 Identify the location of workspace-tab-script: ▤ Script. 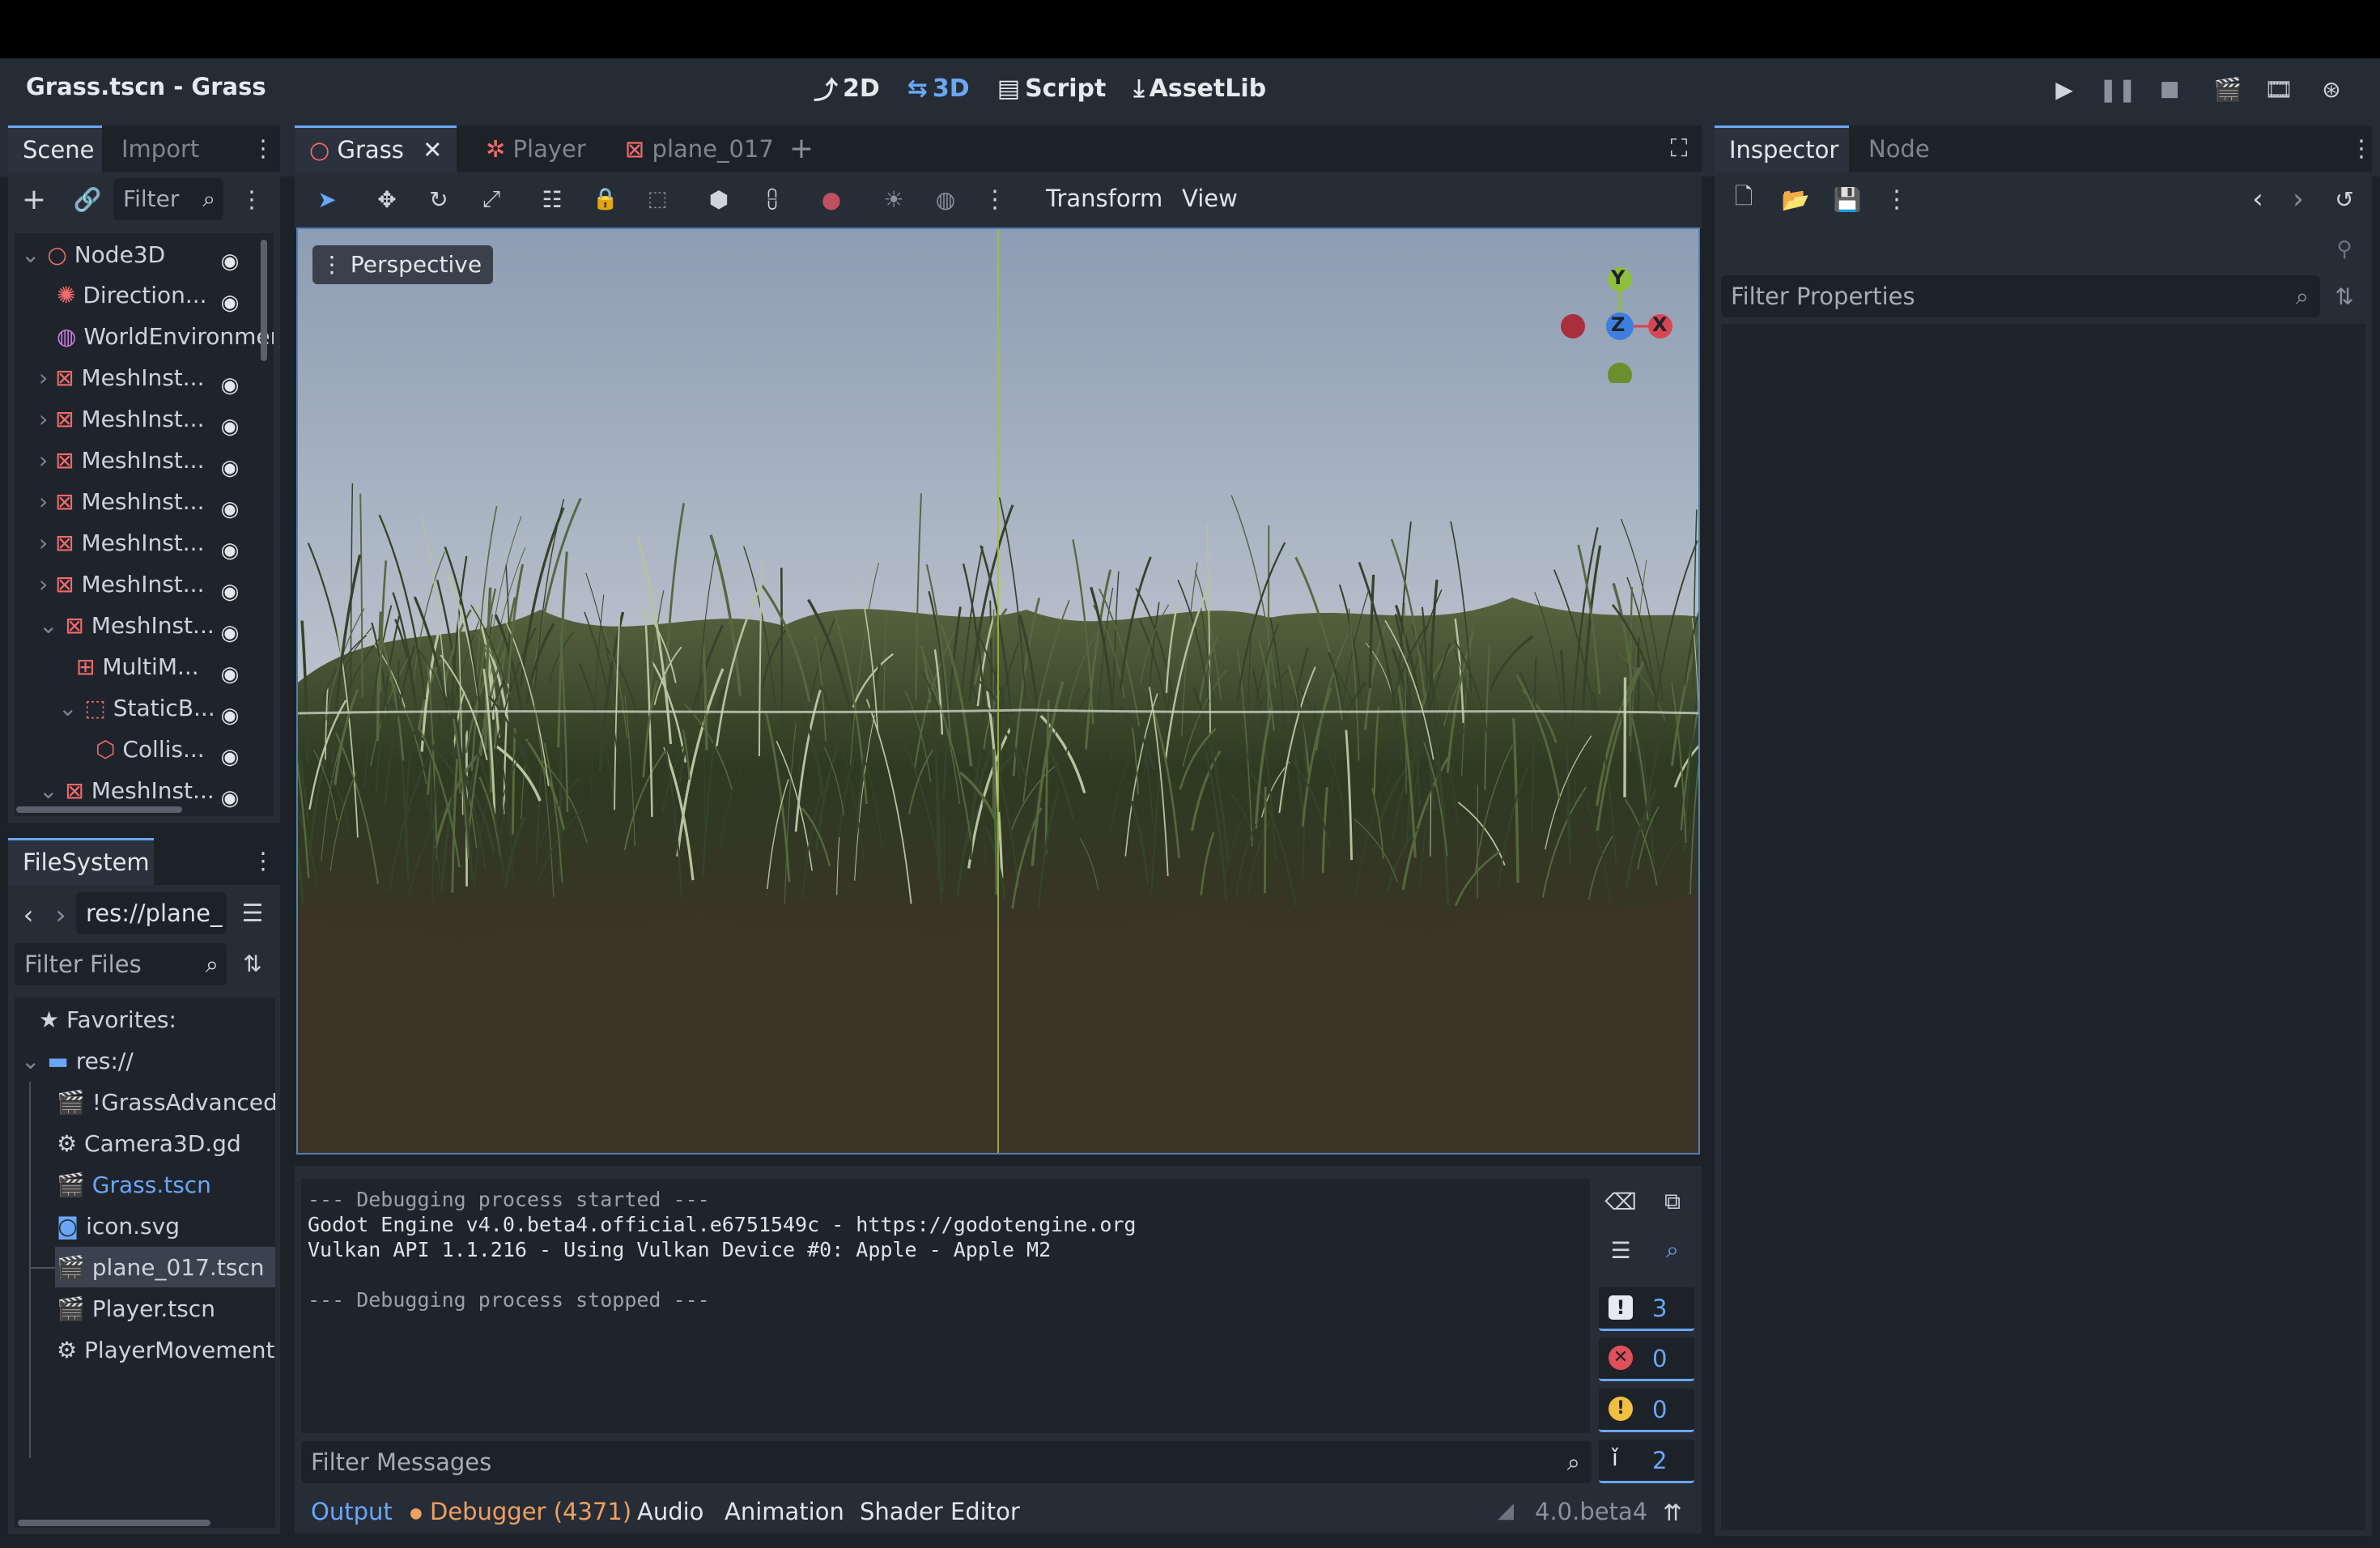
(1052, 88).